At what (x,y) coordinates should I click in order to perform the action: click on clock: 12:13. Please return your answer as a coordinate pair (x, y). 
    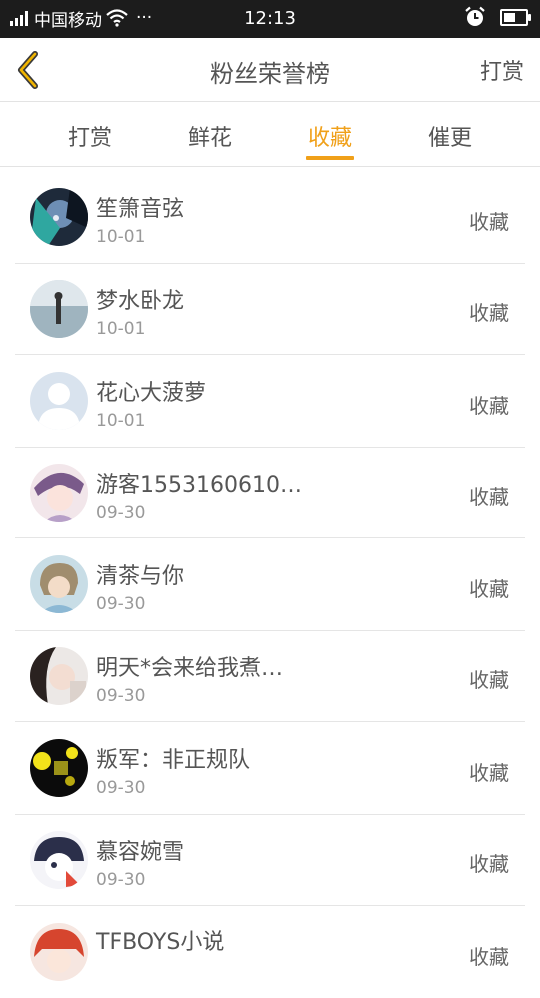
    Looking at the image, I should click on (270, 18).